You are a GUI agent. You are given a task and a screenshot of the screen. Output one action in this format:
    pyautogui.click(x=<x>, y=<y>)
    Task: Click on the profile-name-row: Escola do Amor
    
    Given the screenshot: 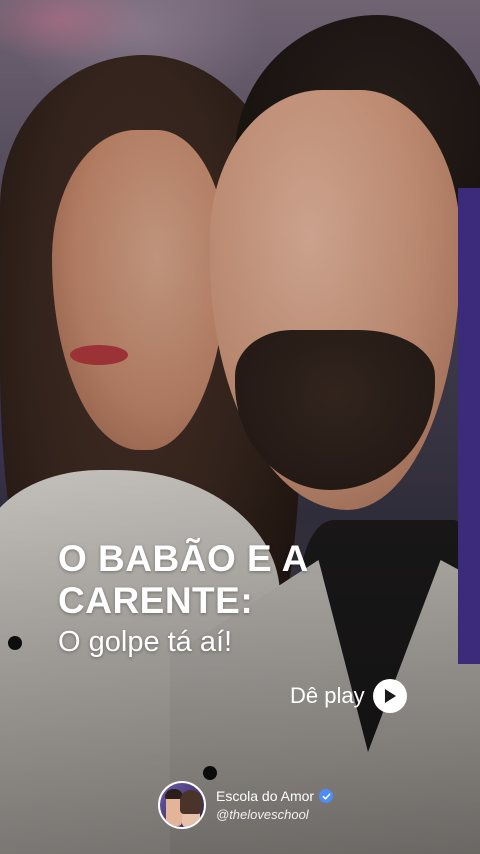 What is the action you would take?
    pyautogui.click(x=275, y=796)
    